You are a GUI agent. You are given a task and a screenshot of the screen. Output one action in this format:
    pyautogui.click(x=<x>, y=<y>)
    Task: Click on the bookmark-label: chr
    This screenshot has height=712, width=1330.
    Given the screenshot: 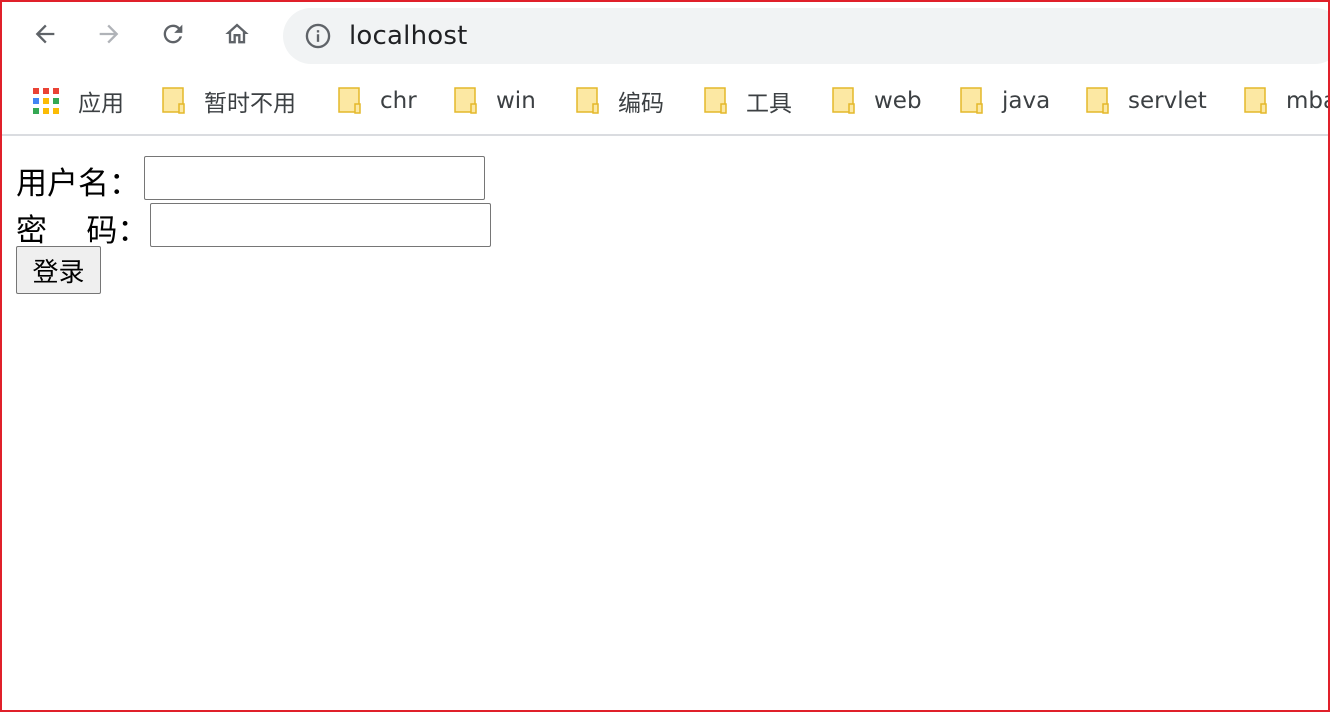 What is the action you would take?
    pyautogui.click(x=398, y=101)
    